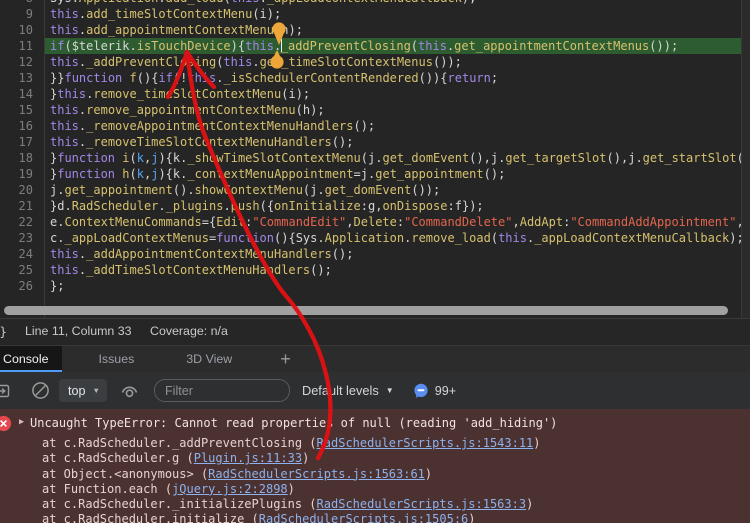 The width and height of the screenshot is (750, 523). Describe the element at coordinates (16, 142) in the screenshot. I see `line-number: 17` at that location.